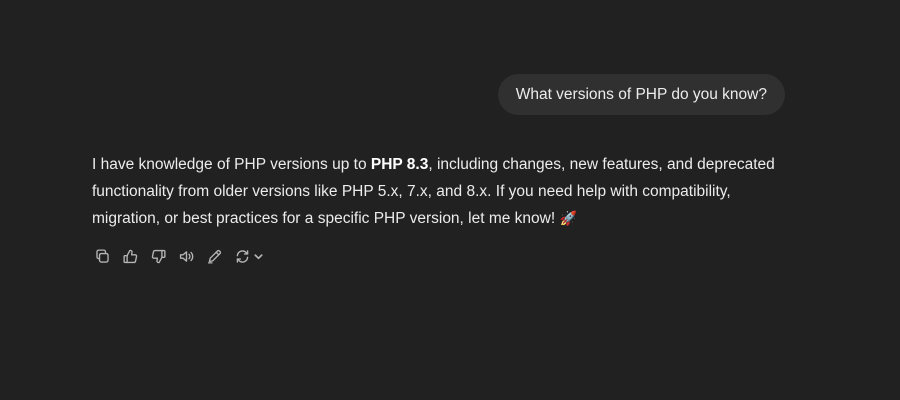 This screenshot has height=400, width=900. I want to click on copy-button, so click(102, 256).